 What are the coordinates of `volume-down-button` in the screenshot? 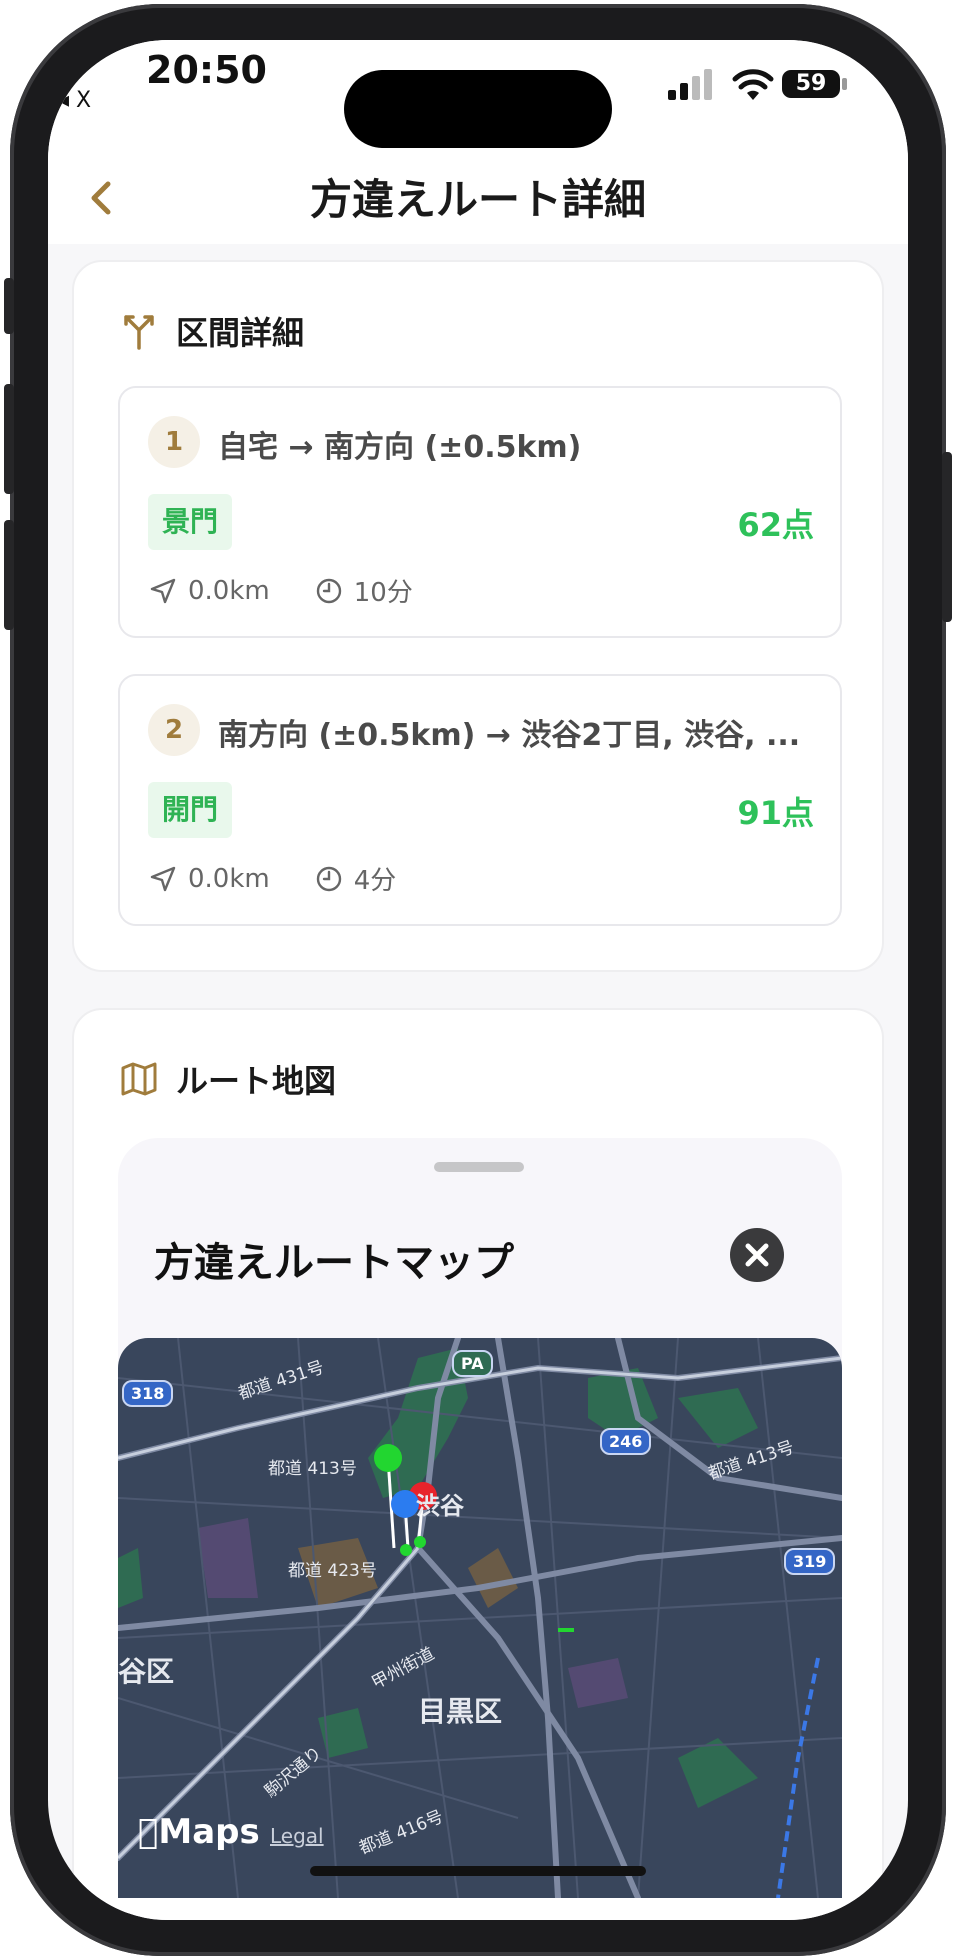 It's located at (9, 575).